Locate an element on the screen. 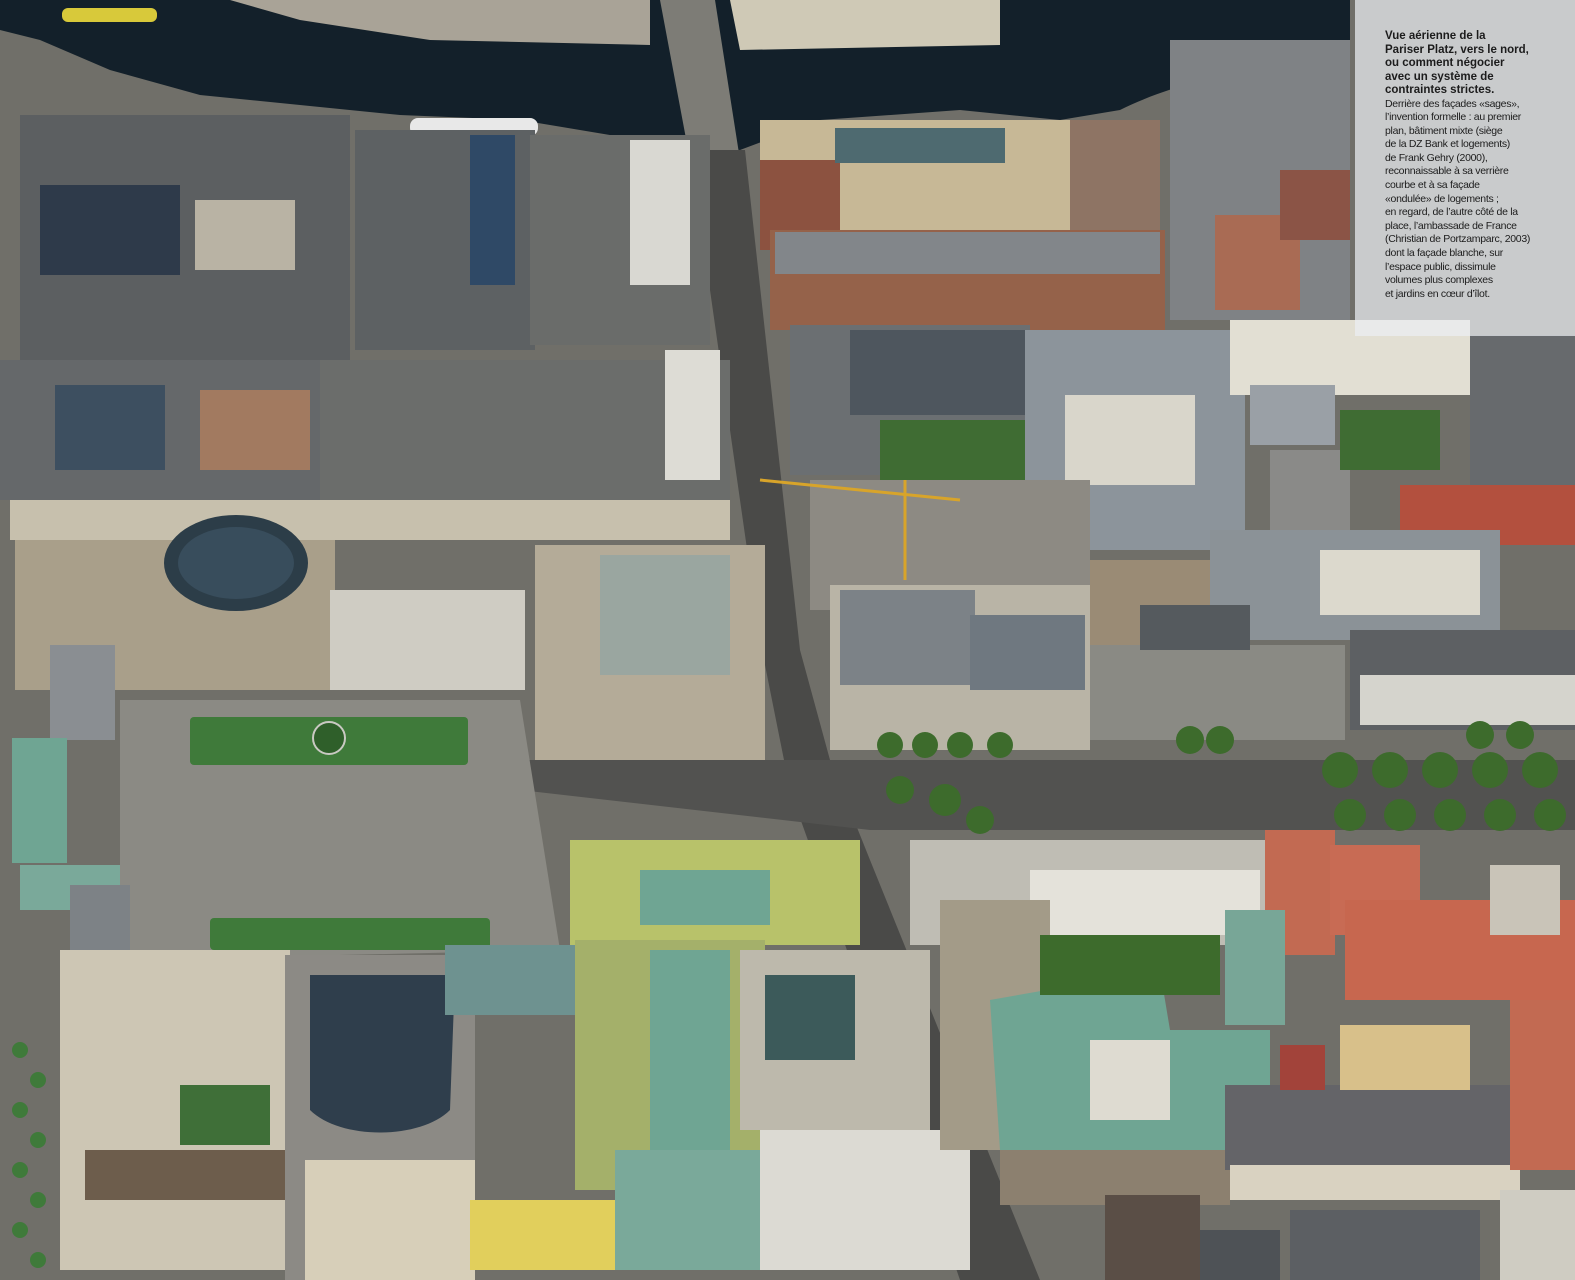  caption-body-line: «ondulée» de logements ; is located at coordinates (1442, 198).